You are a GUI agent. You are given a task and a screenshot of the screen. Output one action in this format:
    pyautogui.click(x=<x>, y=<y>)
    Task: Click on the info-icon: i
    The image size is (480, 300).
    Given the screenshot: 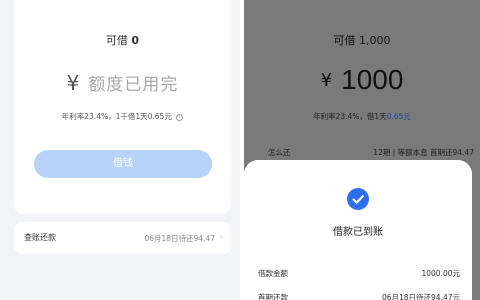 What is the action you would take?
    pyautogui.click(x=180, y=117)
    